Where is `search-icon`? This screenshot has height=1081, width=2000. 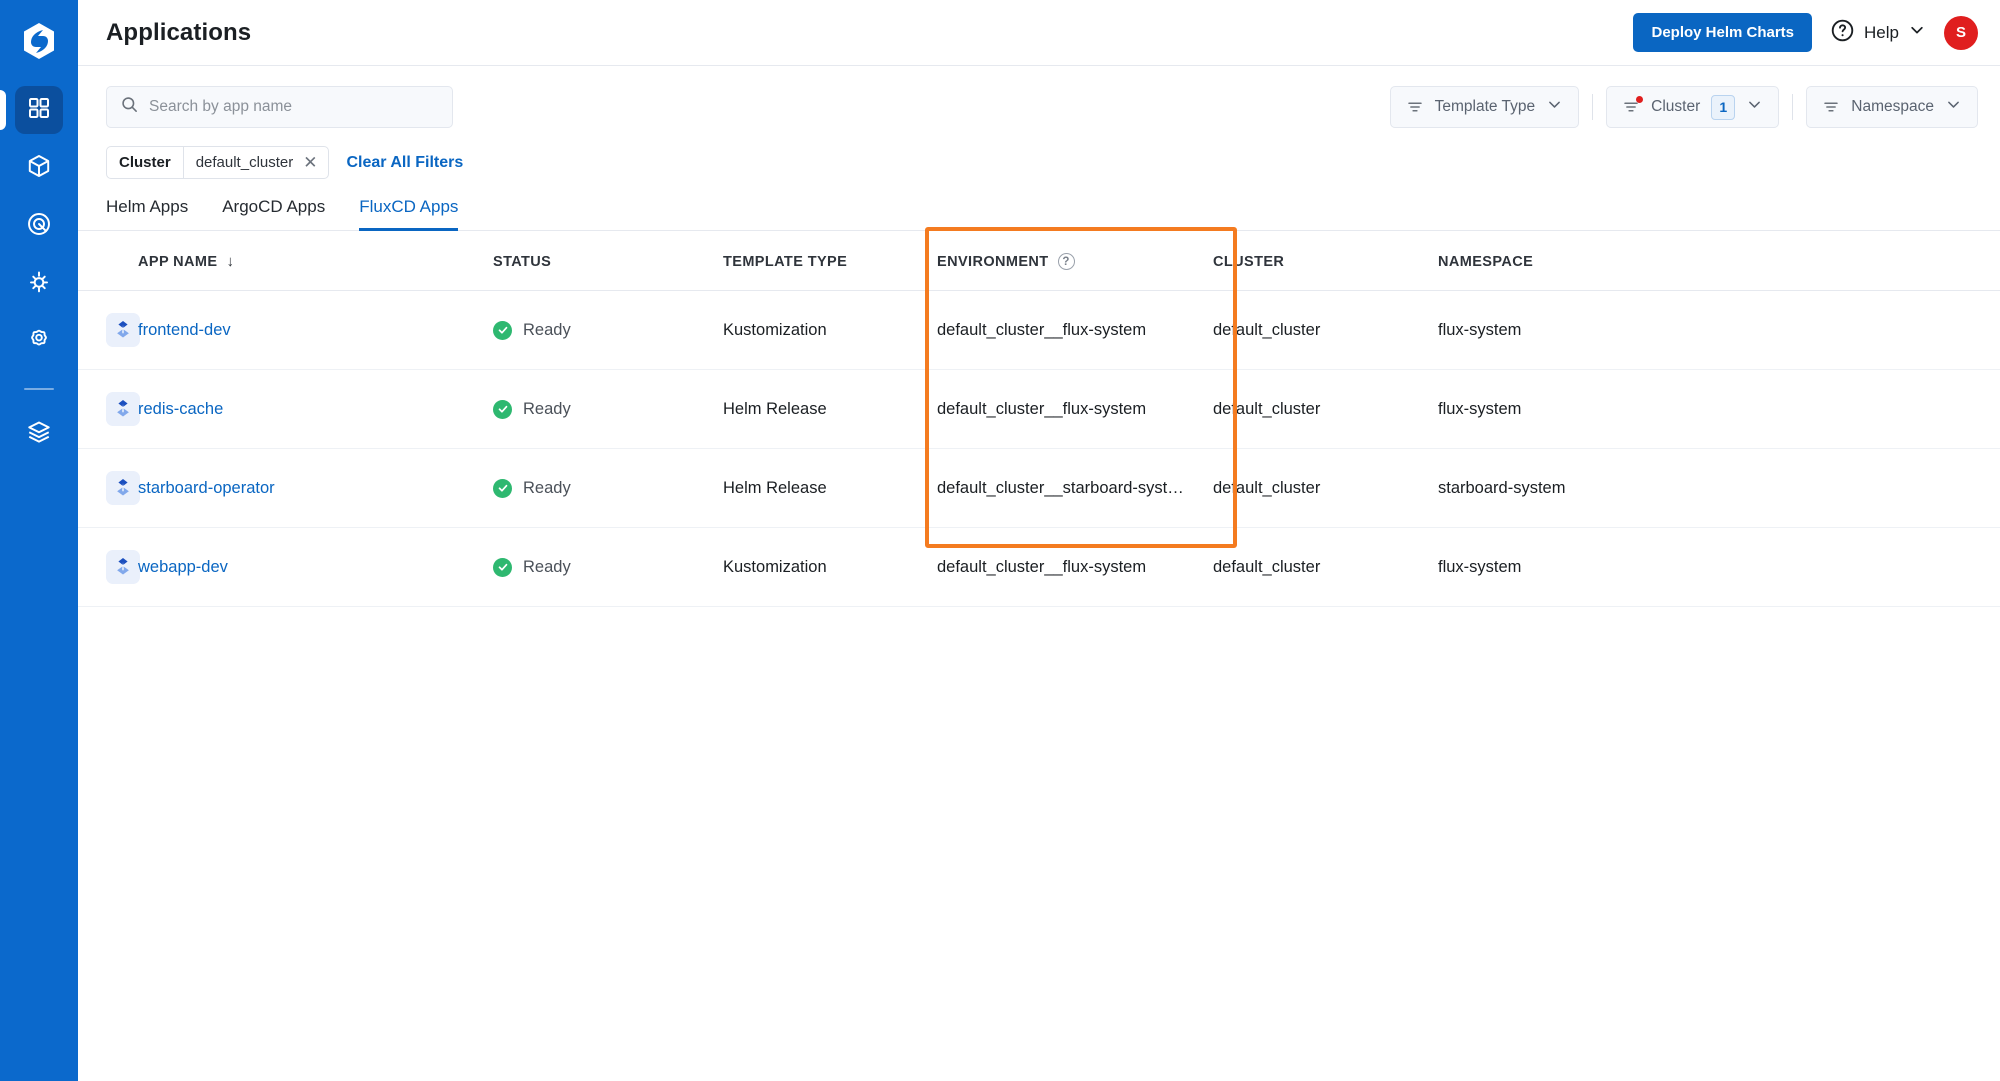 search-icon is located at coordinates (129, 107).